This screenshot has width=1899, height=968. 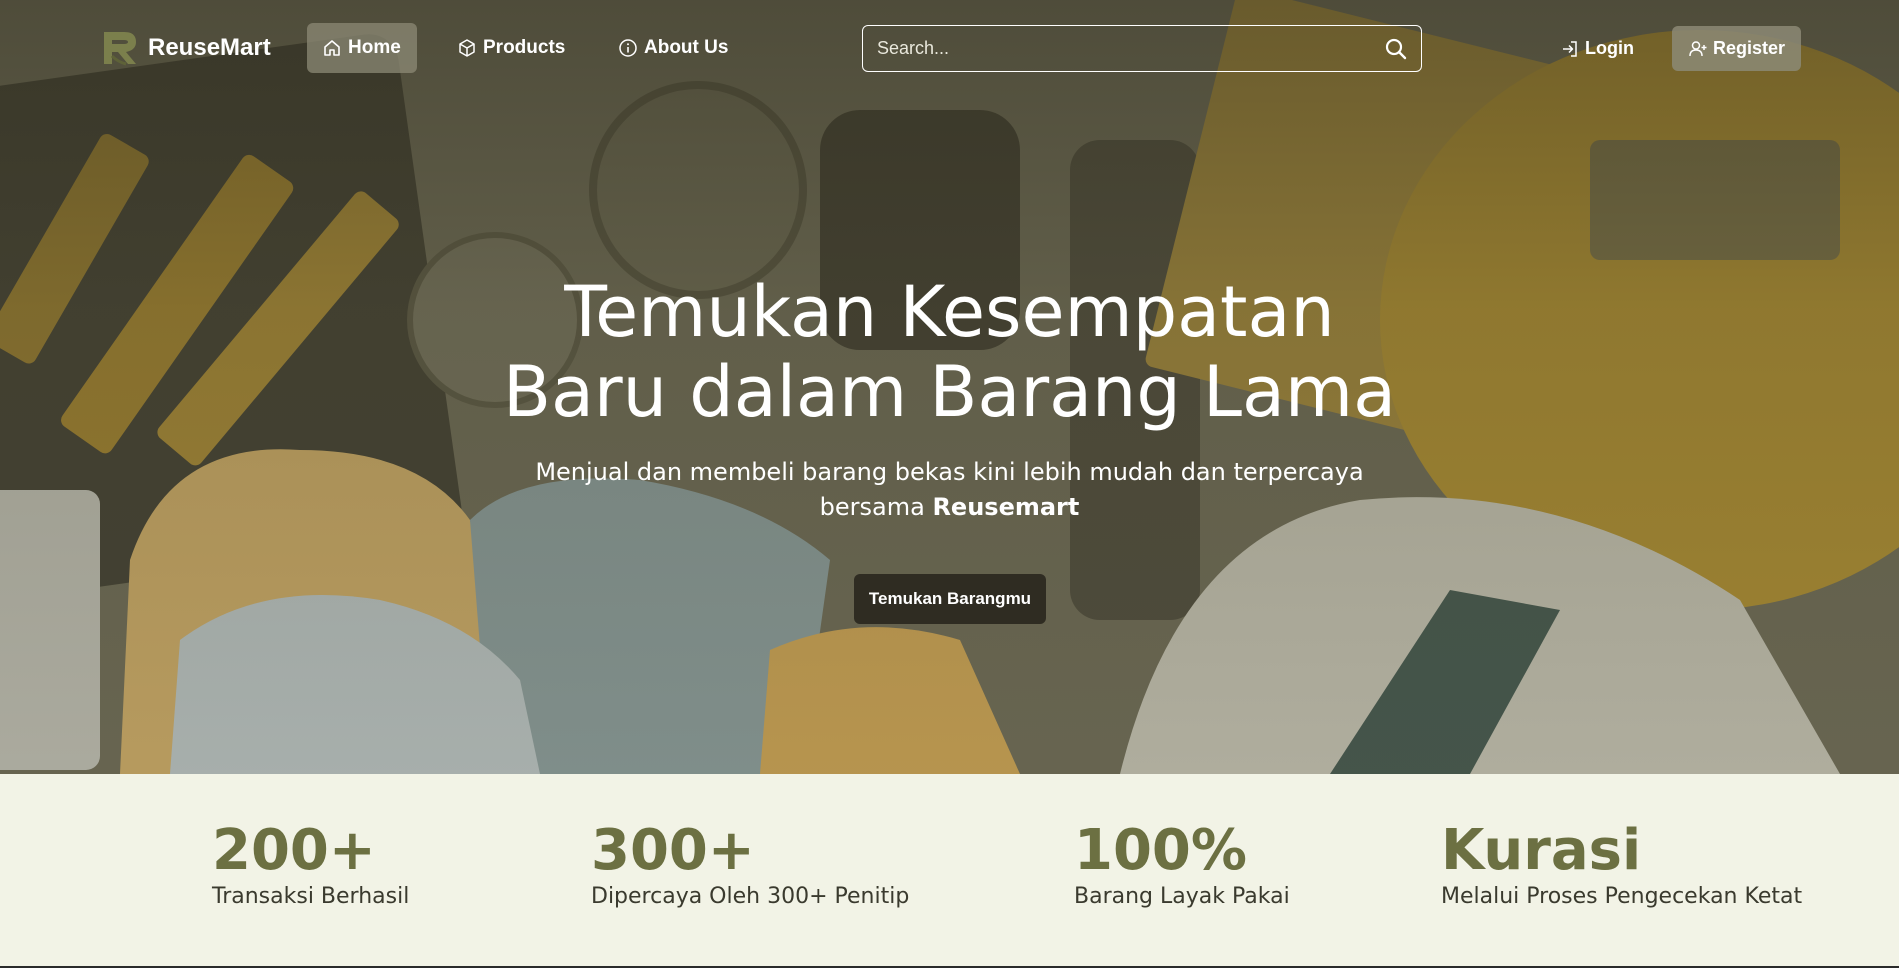 I want to click on nav-about-label: About Us, so click(x=686, y=47).